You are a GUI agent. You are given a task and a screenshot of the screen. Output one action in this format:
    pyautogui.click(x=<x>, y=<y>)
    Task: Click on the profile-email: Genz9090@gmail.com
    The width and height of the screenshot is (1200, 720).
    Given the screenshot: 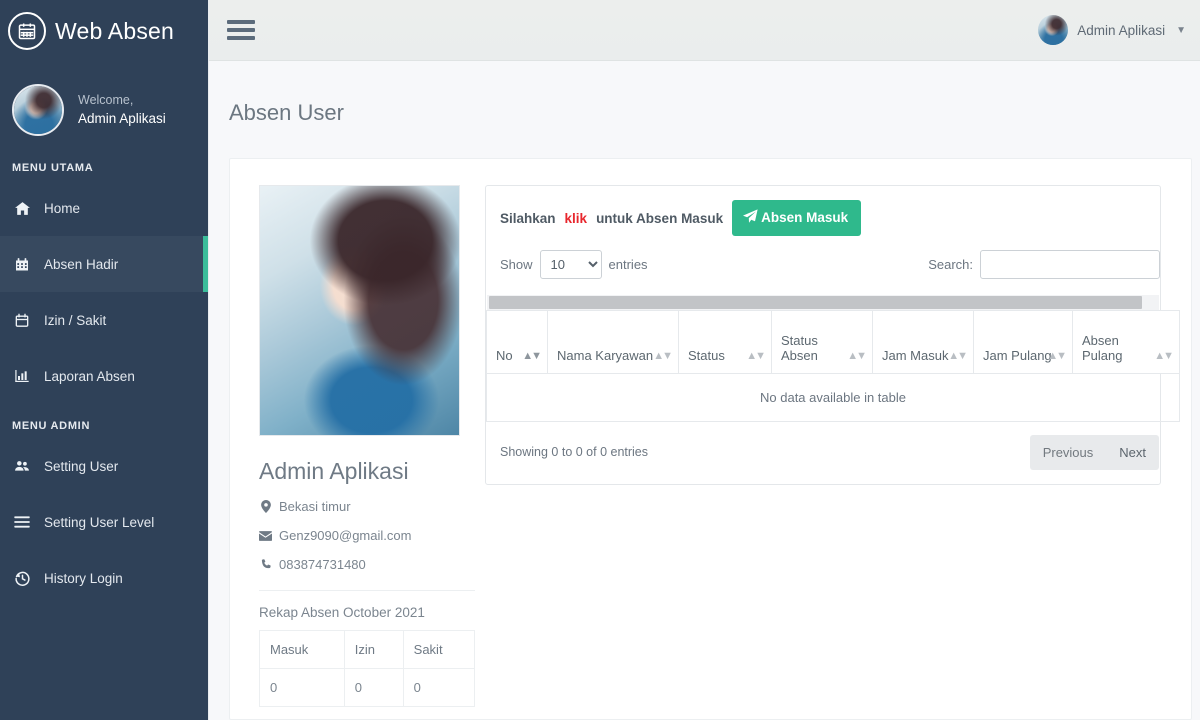 What is the action you would take?
    pyautogui.click(x=345, y=536)
    